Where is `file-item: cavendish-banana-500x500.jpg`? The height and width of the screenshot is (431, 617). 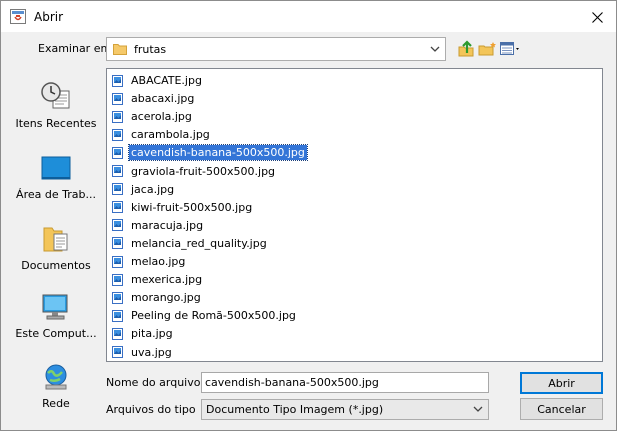 file-item: cavendish-banana-500x500.jpg is located at coordinates (210, 153).